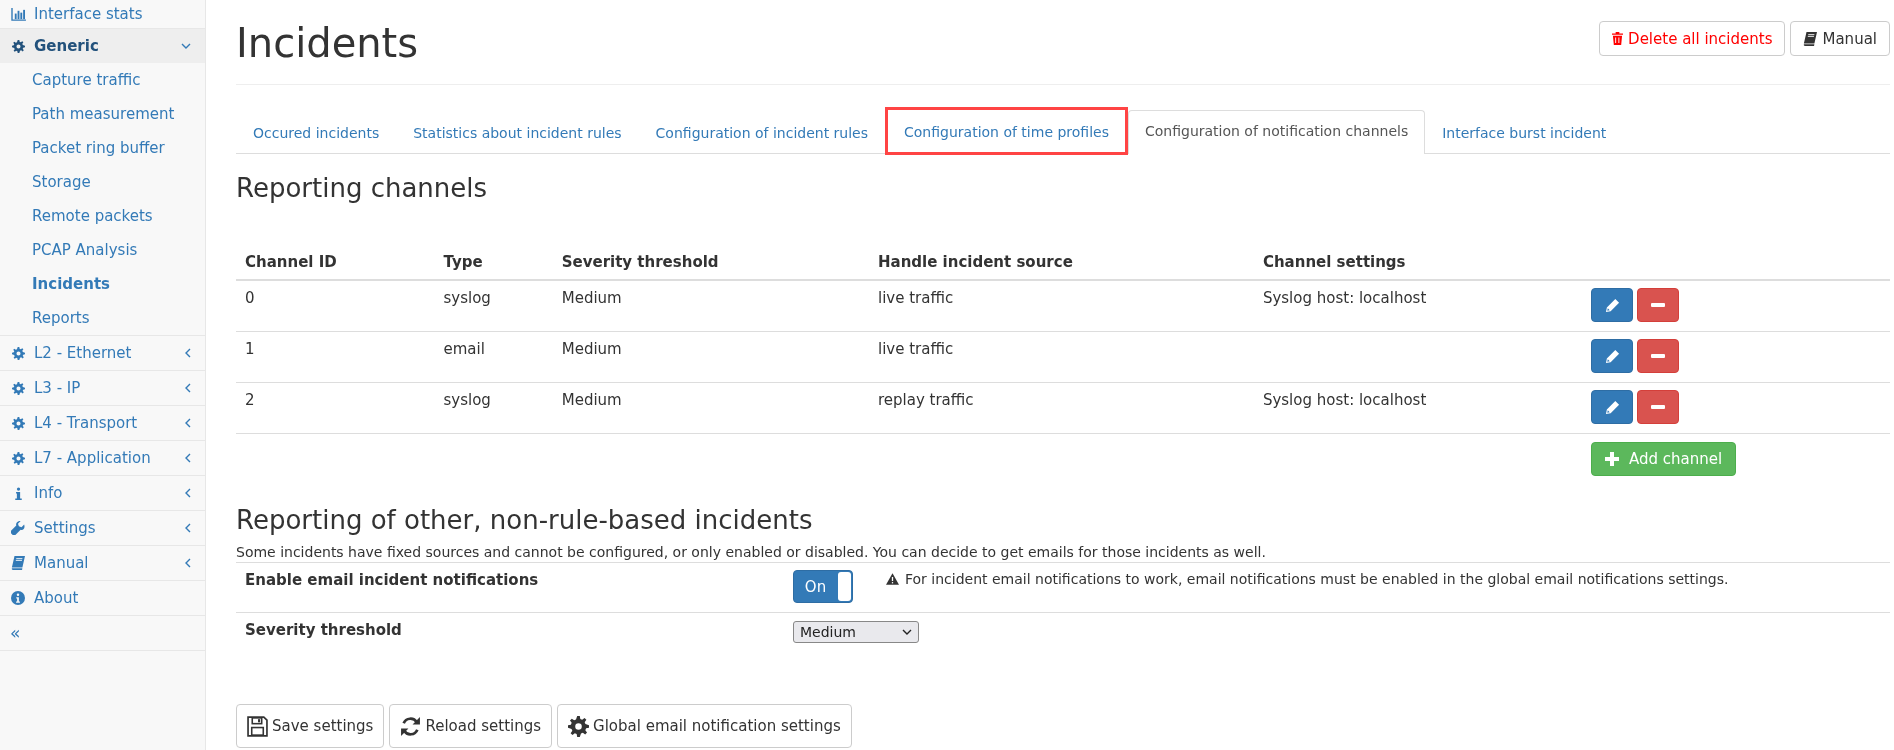  What do you see at coordinates (1692, 38) in the screenshot?
I see `delete-all-button: Delete all incidents` at bounding box center [1692, 38].